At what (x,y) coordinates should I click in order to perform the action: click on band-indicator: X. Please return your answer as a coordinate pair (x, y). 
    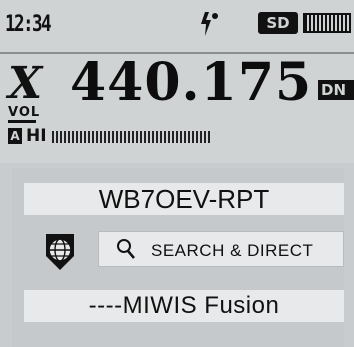
    Looking at the image, I should click on (25, 83).